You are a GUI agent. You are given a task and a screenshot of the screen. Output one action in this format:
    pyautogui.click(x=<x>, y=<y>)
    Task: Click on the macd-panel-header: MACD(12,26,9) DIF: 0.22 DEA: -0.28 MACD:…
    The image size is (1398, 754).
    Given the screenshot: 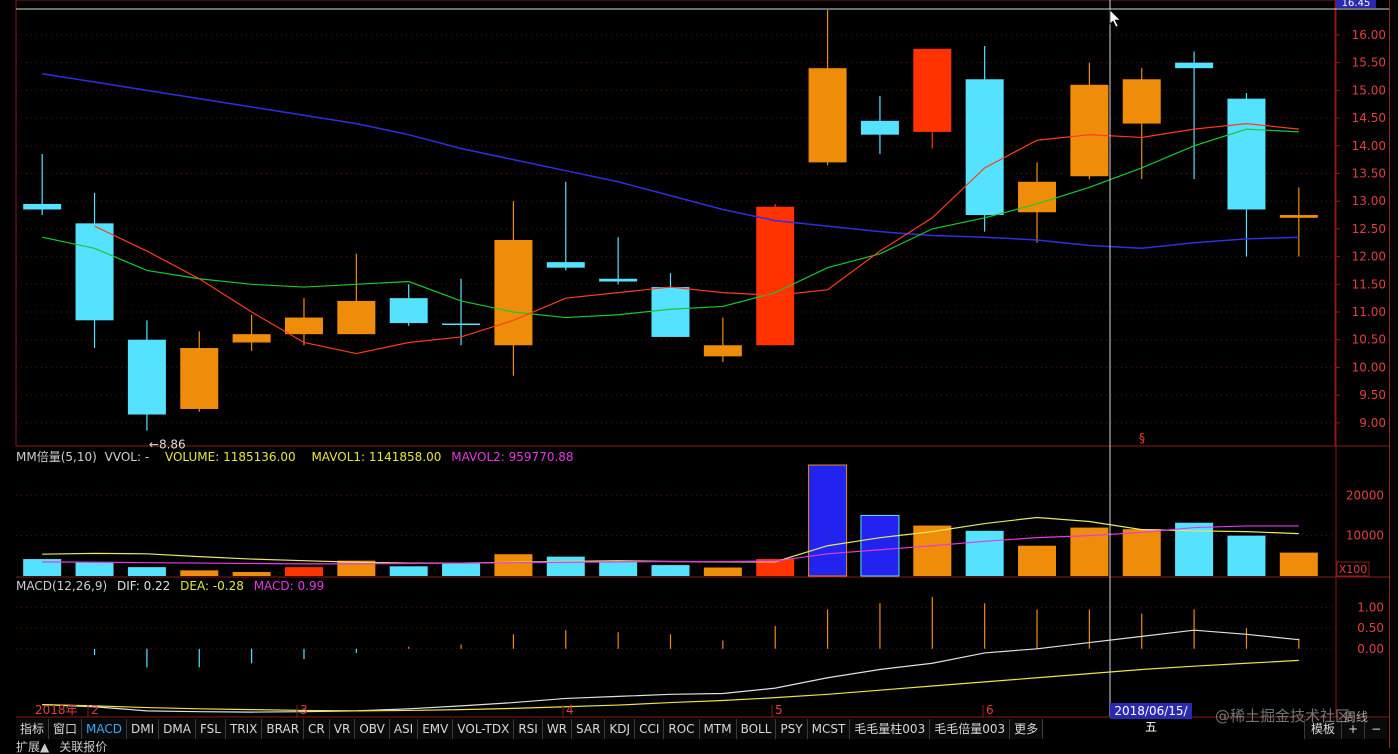 What is the action you would take?
    pyautogui.click(x=170, y=586)
    